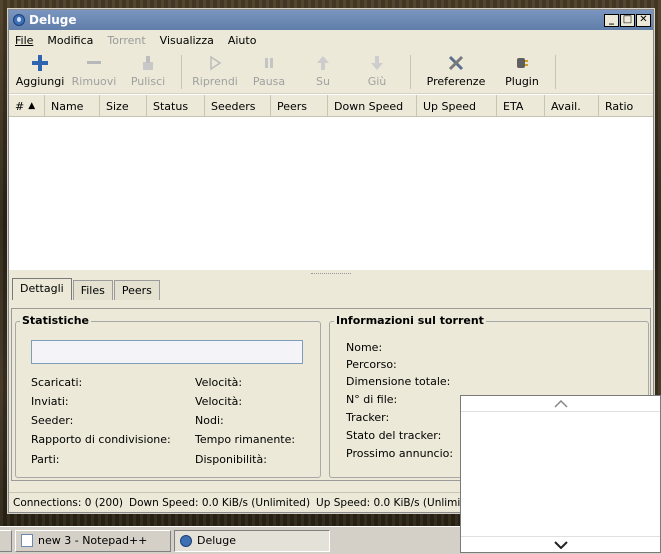  Describe the element at coordinates (70, 40) in the screenshot. I see `menu-modifica: Modifica` at that location.